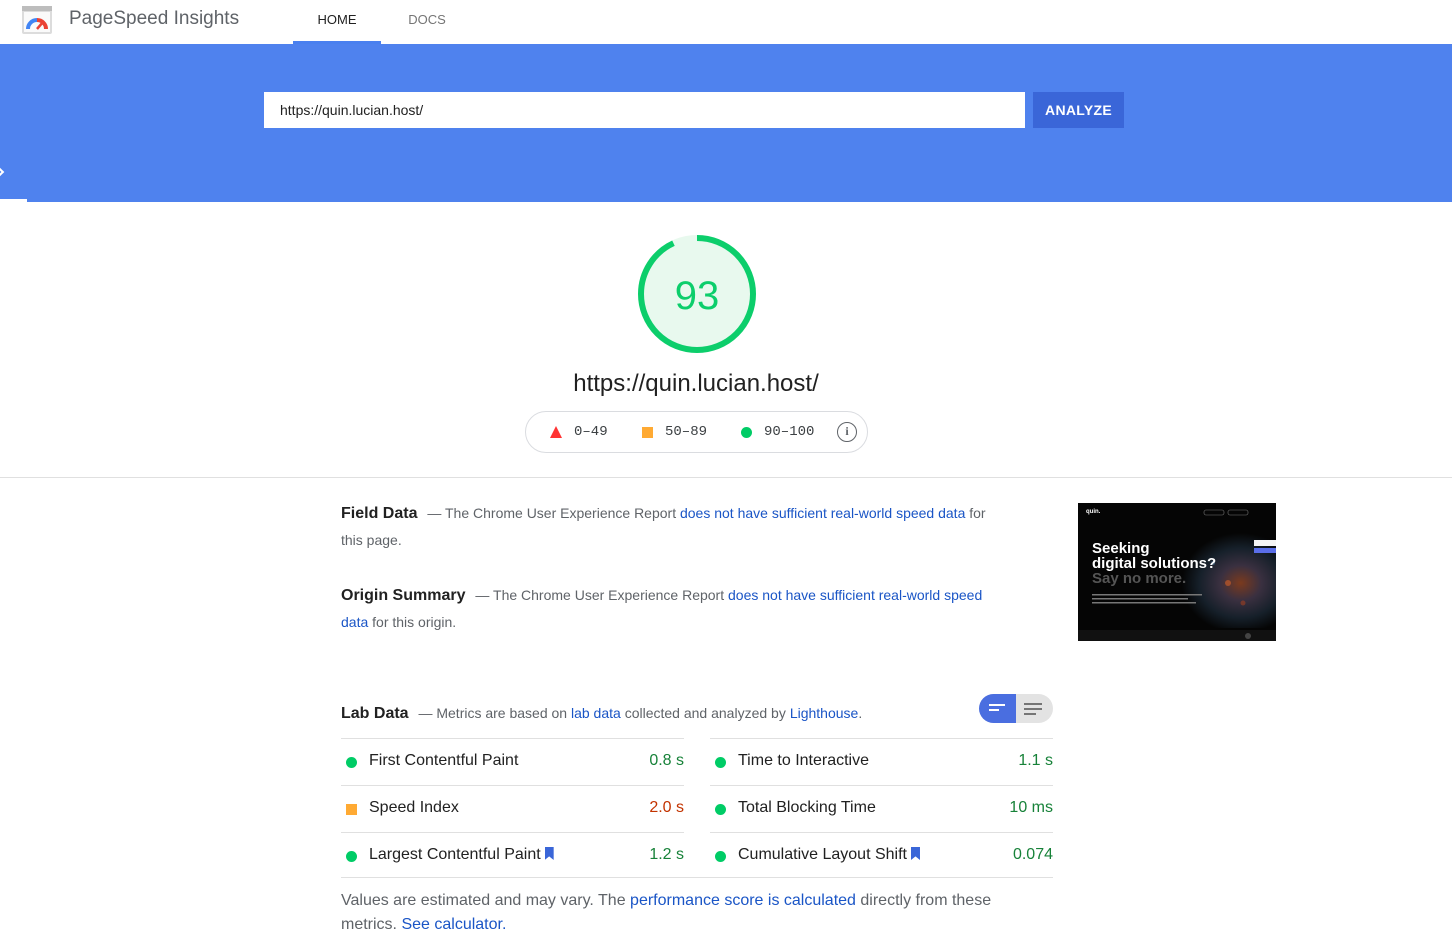 This screenshot has height=937, width=1452. What do you see at coordinates (461, 855) in the screenshot?
I see `metric-label: Largest Contentful Paint` at bounding box center [461, 855].